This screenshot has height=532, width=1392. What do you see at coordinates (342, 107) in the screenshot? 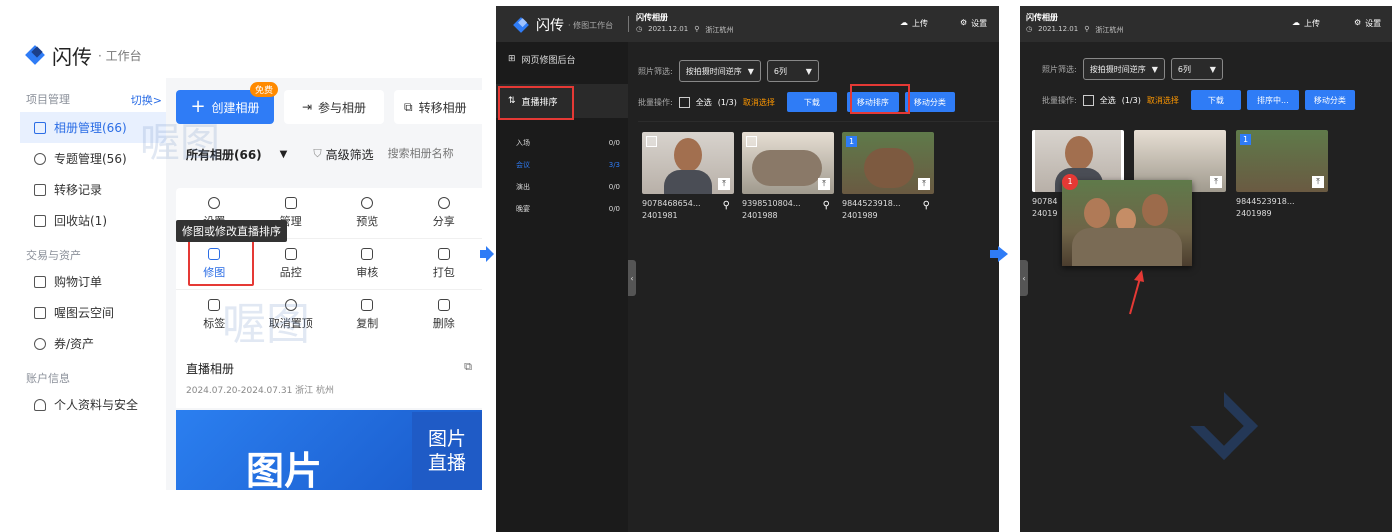
I see `join-album-label: 参与相册` at bounding box center [342, 107].